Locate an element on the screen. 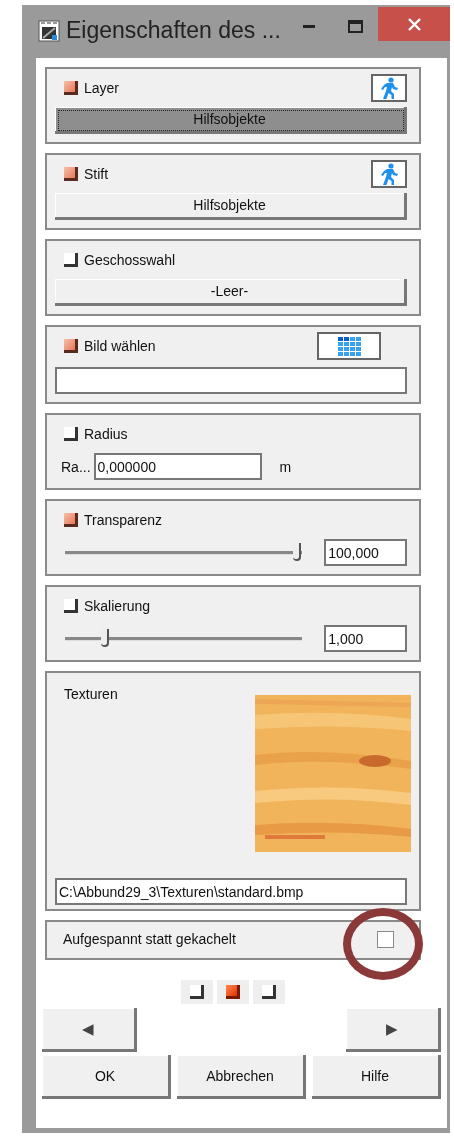 The height and width of the screenshot is (1139, 454). input-field: 0,000000 is located at coordinates (177, 466).